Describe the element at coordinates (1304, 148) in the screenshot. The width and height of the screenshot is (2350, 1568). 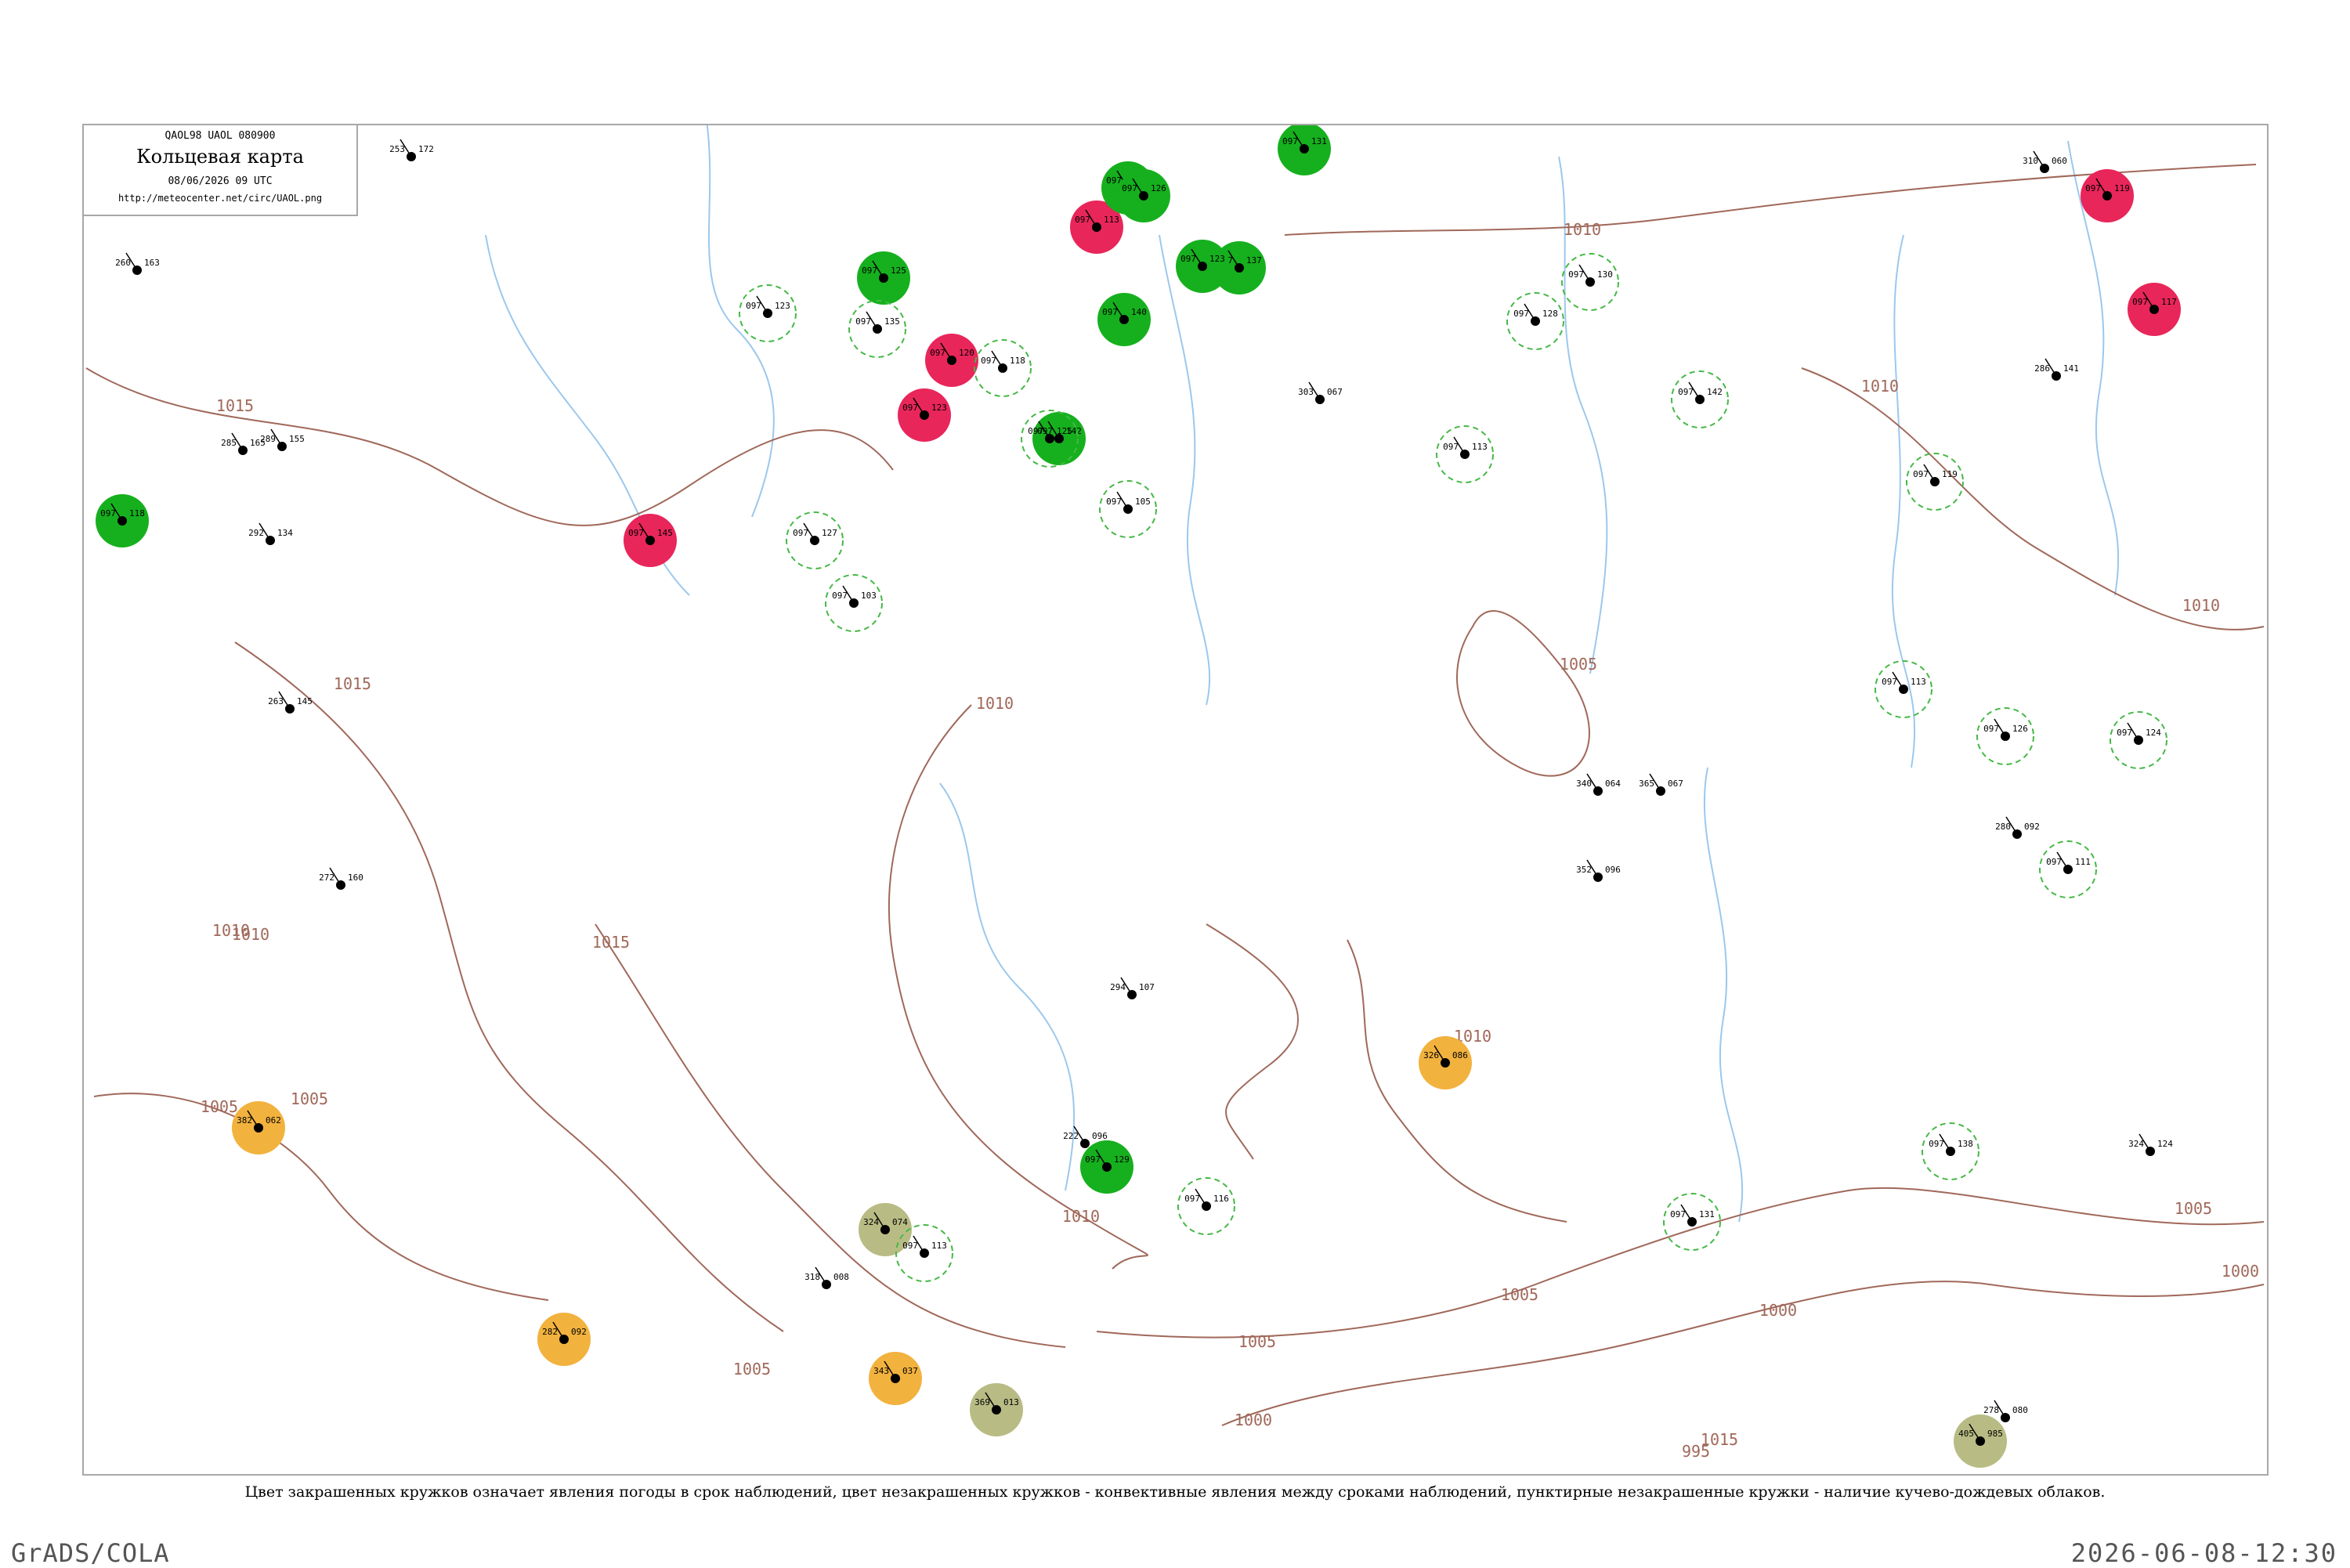
I see `station-rain: 097 131` at that location.